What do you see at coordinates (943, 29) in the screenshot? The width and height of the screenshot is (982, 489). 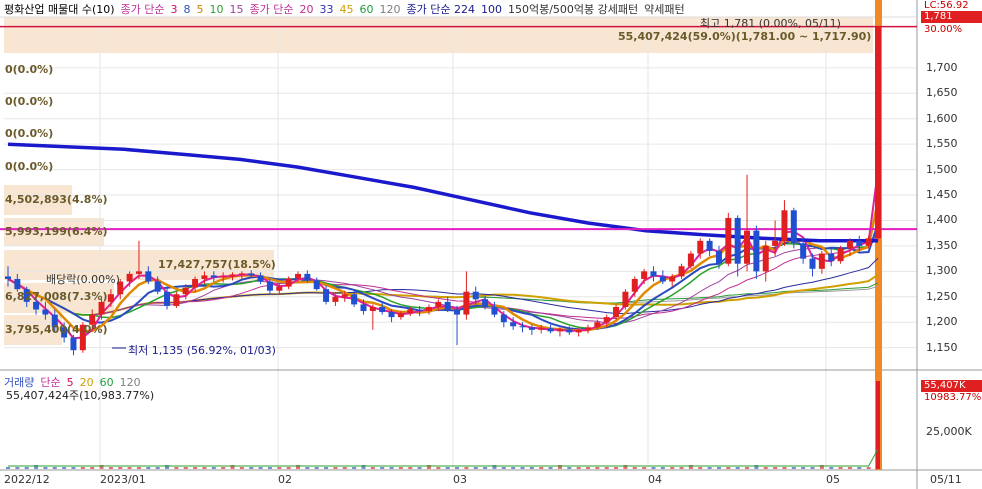 I see `pct-tag: 30.00%` at bounding box center [943, 29].